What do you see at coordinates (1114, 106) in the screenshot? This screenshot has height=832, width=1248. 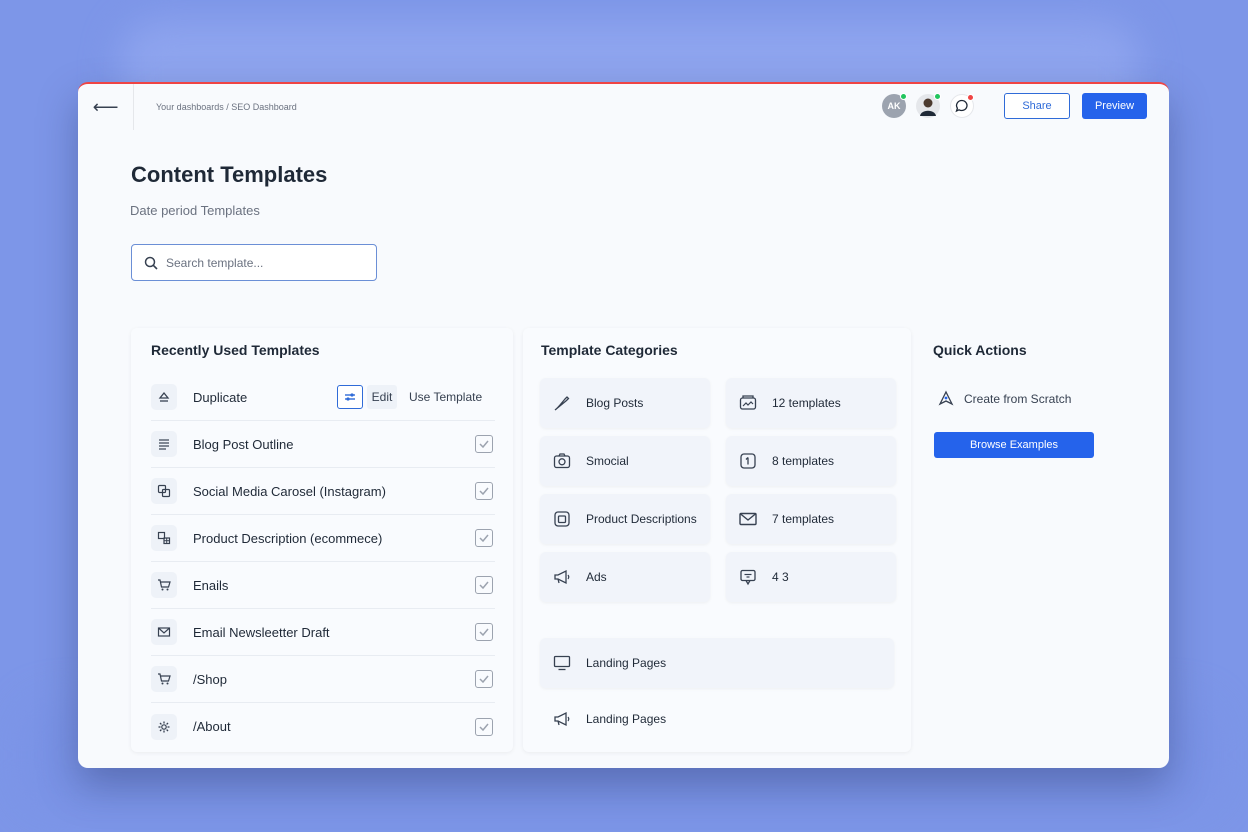 I see `preview-button: Preview` at bounding box center [1114, 106].